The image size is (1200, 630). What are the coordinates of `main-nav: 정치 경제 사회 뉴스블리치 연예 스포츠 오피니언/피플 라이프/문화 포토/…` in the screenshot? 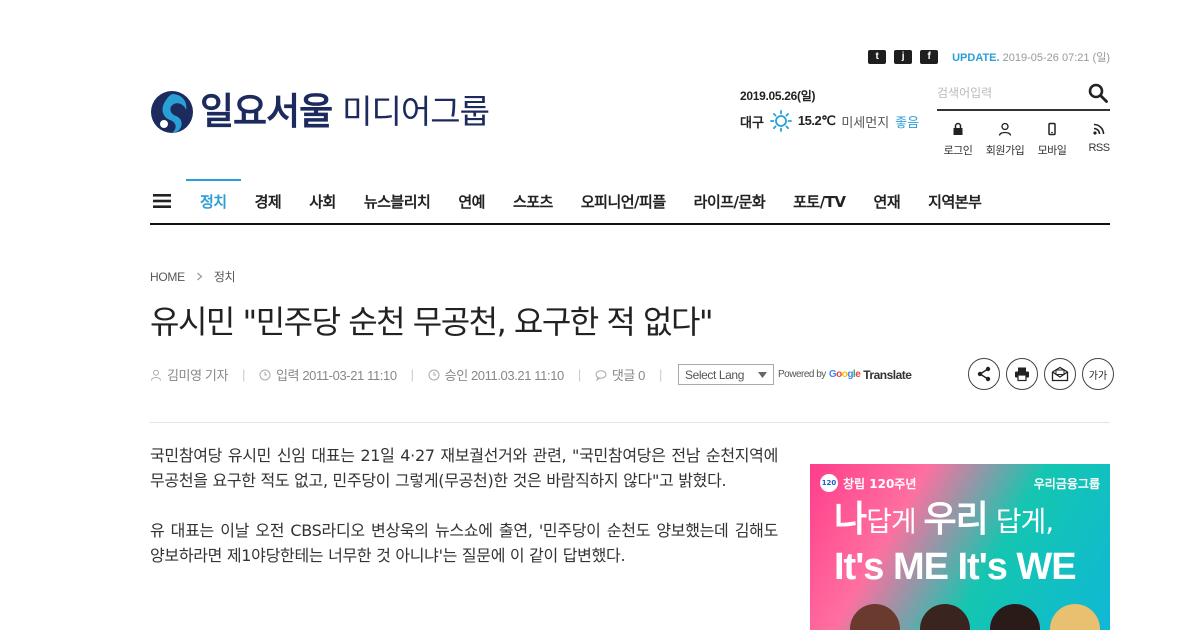 It's located at (630, 201).